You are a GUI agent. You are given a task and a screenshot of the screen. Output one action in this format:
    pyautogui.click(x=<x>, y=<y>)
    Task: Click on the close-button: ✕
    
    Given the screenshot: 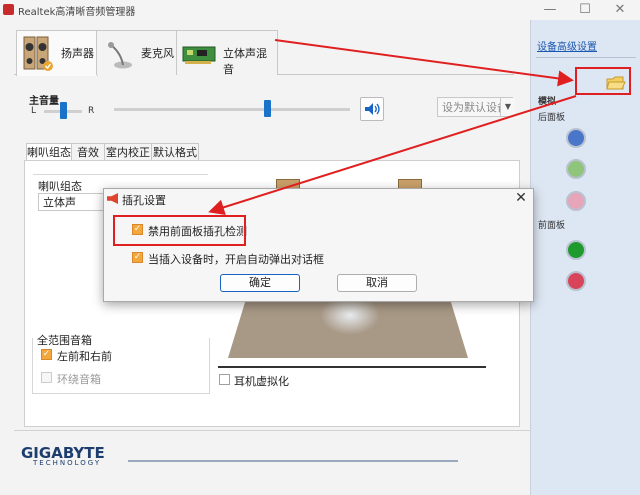 What is the action you would take?
    pyautogui.click(x=620, y=10)
    